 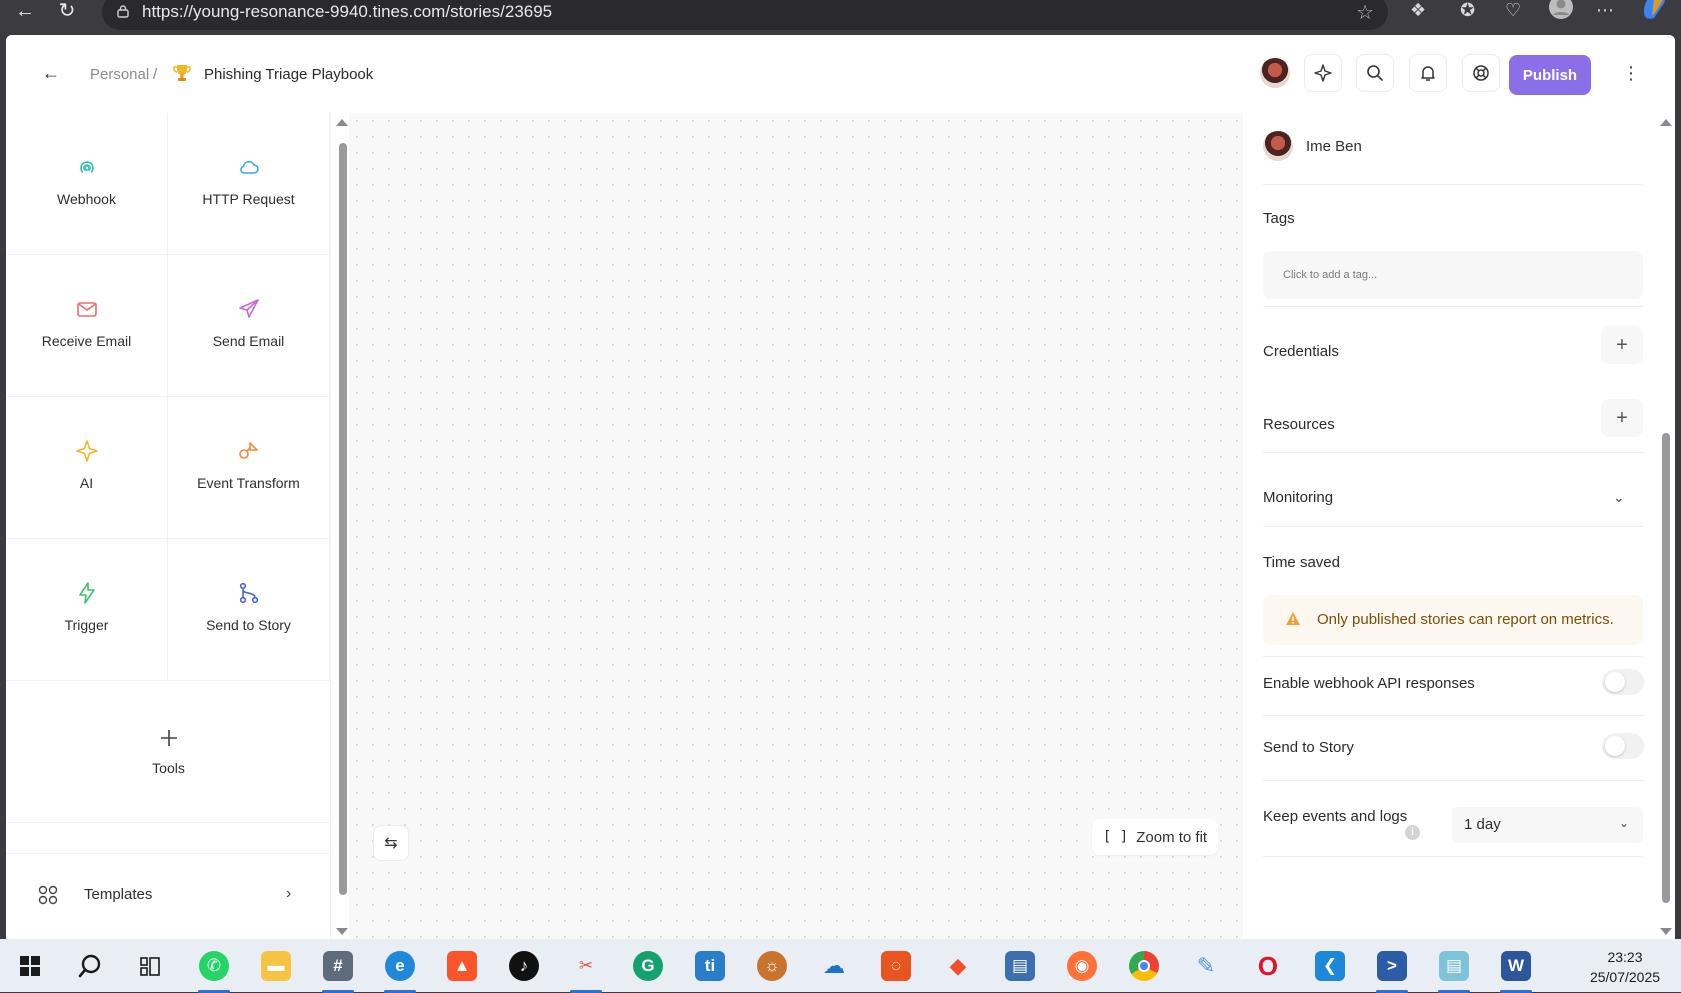 I want to click on warning-icon, so click(x=1293, y=618).